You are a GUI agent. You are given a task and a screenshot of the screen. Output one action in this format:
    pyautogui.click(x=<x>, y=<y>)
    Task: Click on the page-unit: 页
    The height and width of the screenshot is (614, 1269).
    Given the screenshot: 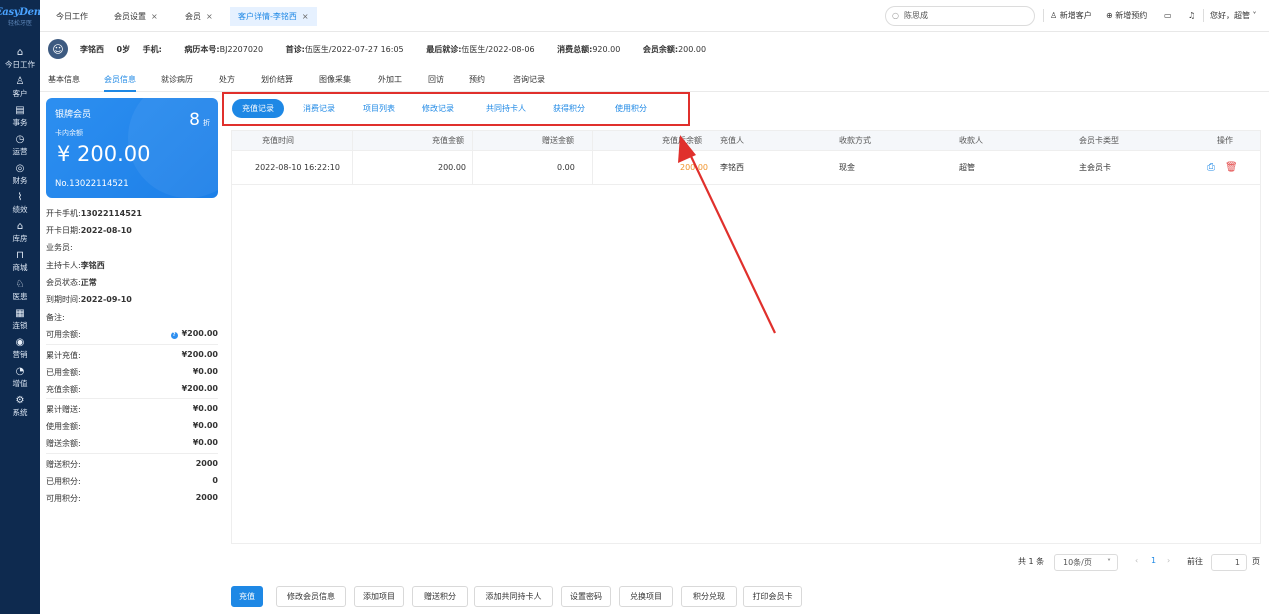 What is the action you would take?
    pyautogui.click(x=1256, y=561)
    